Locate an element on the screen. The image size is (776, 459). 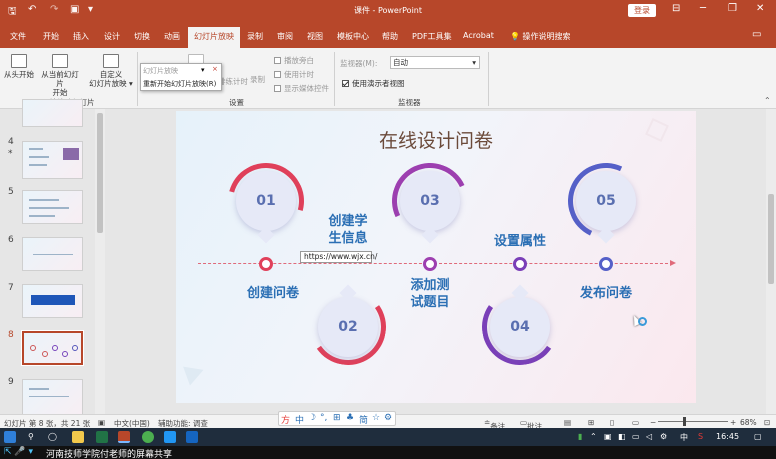
play-narration-checkbox: 播放旁白 is located at coordinates (294, 60).